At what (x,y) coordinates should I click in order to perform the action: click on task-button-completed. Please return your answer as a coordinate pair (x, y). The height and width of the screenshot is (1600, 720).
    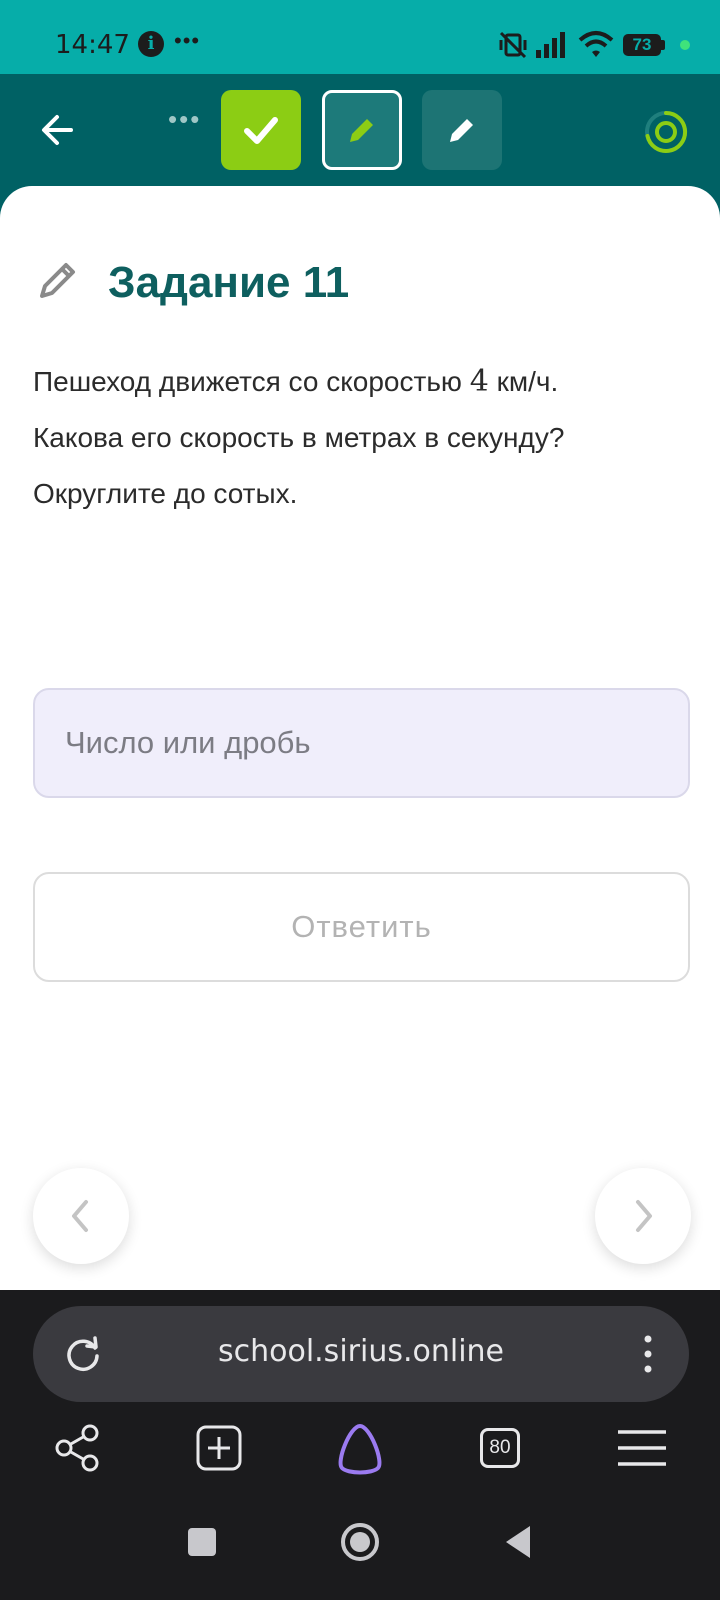
    Looking at the image, I should click on (261, 130).